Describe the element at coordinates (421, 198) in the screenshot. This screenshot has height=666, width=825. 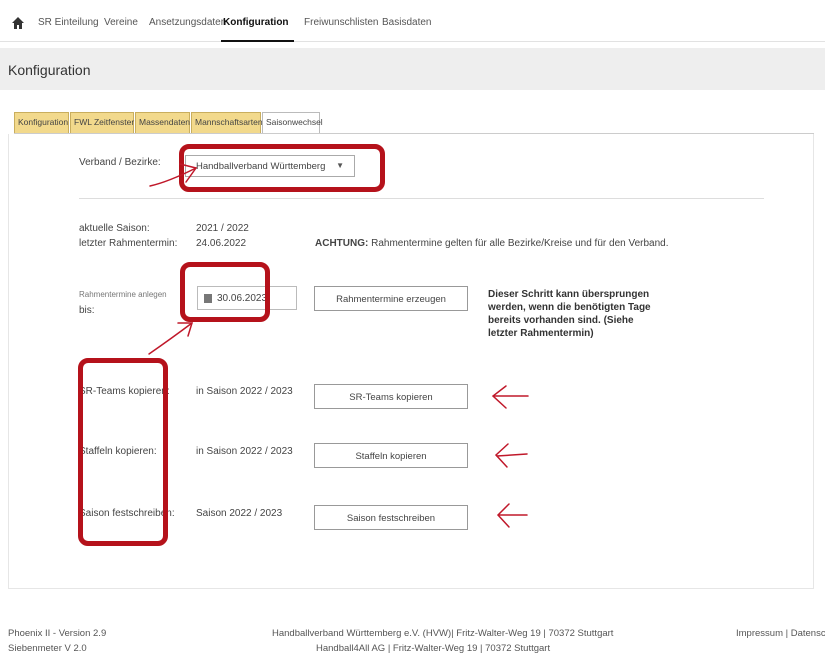
I see `section-divider` at that location.